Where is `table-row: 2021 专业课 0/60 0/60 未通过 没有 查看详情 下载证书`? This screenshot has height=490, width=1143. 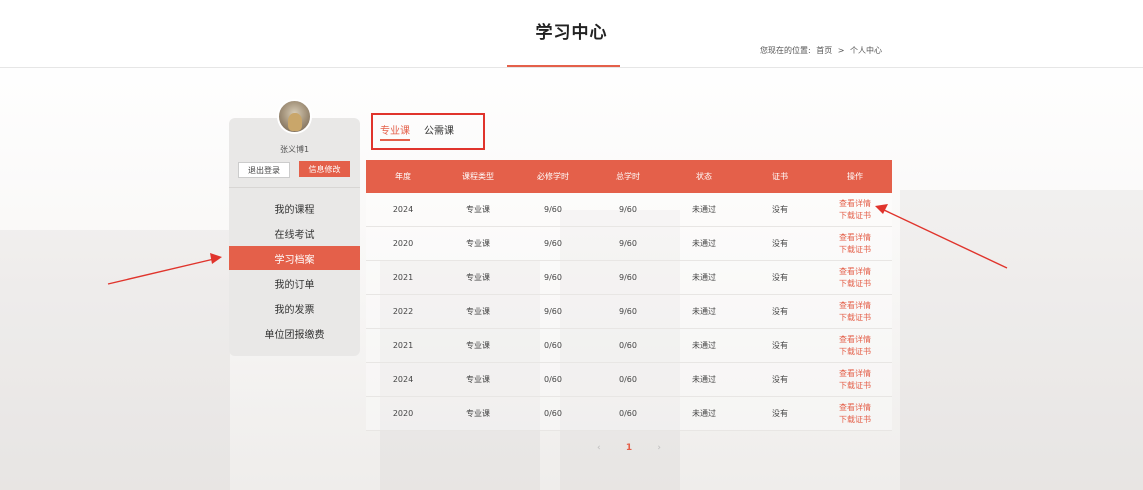 table-row: 2021 专业课 0/60 0/60 未通过 没有 查看详情 下载证书 is located at coordinates (629, 346).